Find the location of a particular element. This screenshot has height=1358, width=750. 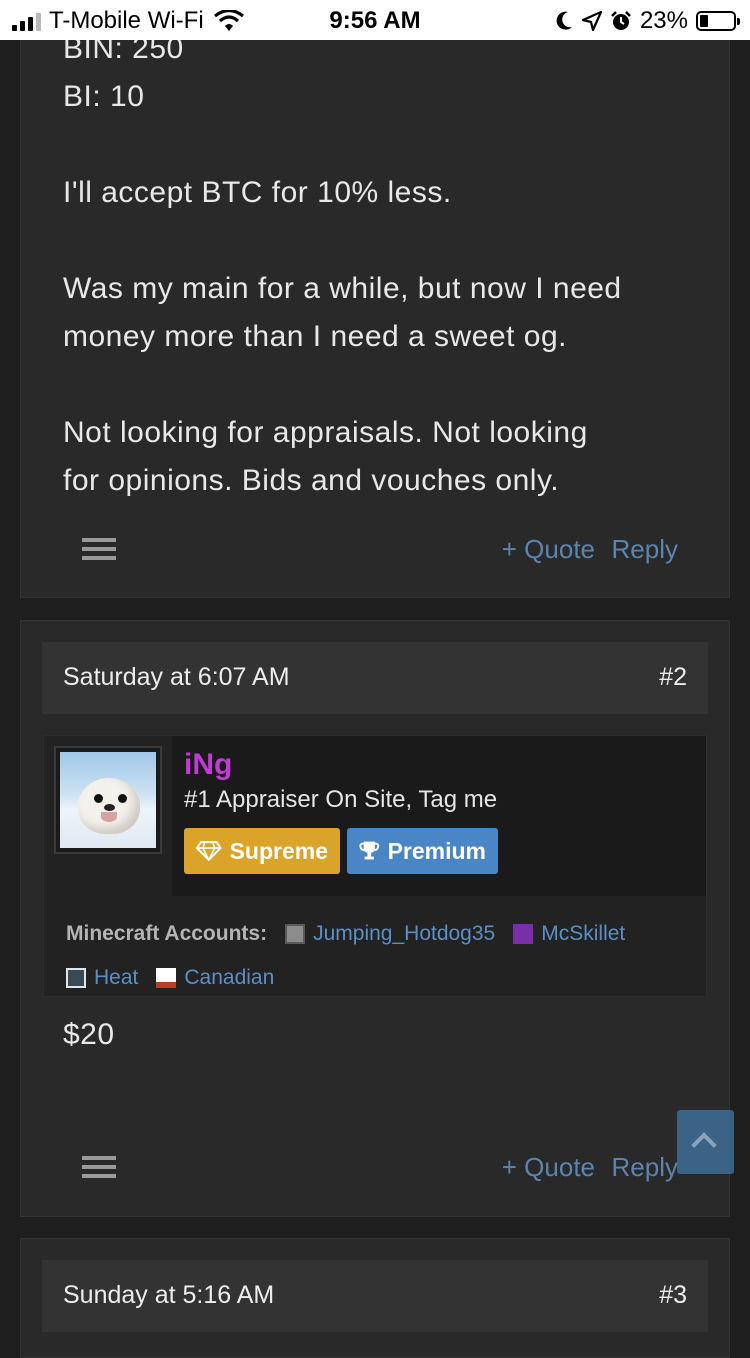

moon-icon is located at coordinates (564, 20).